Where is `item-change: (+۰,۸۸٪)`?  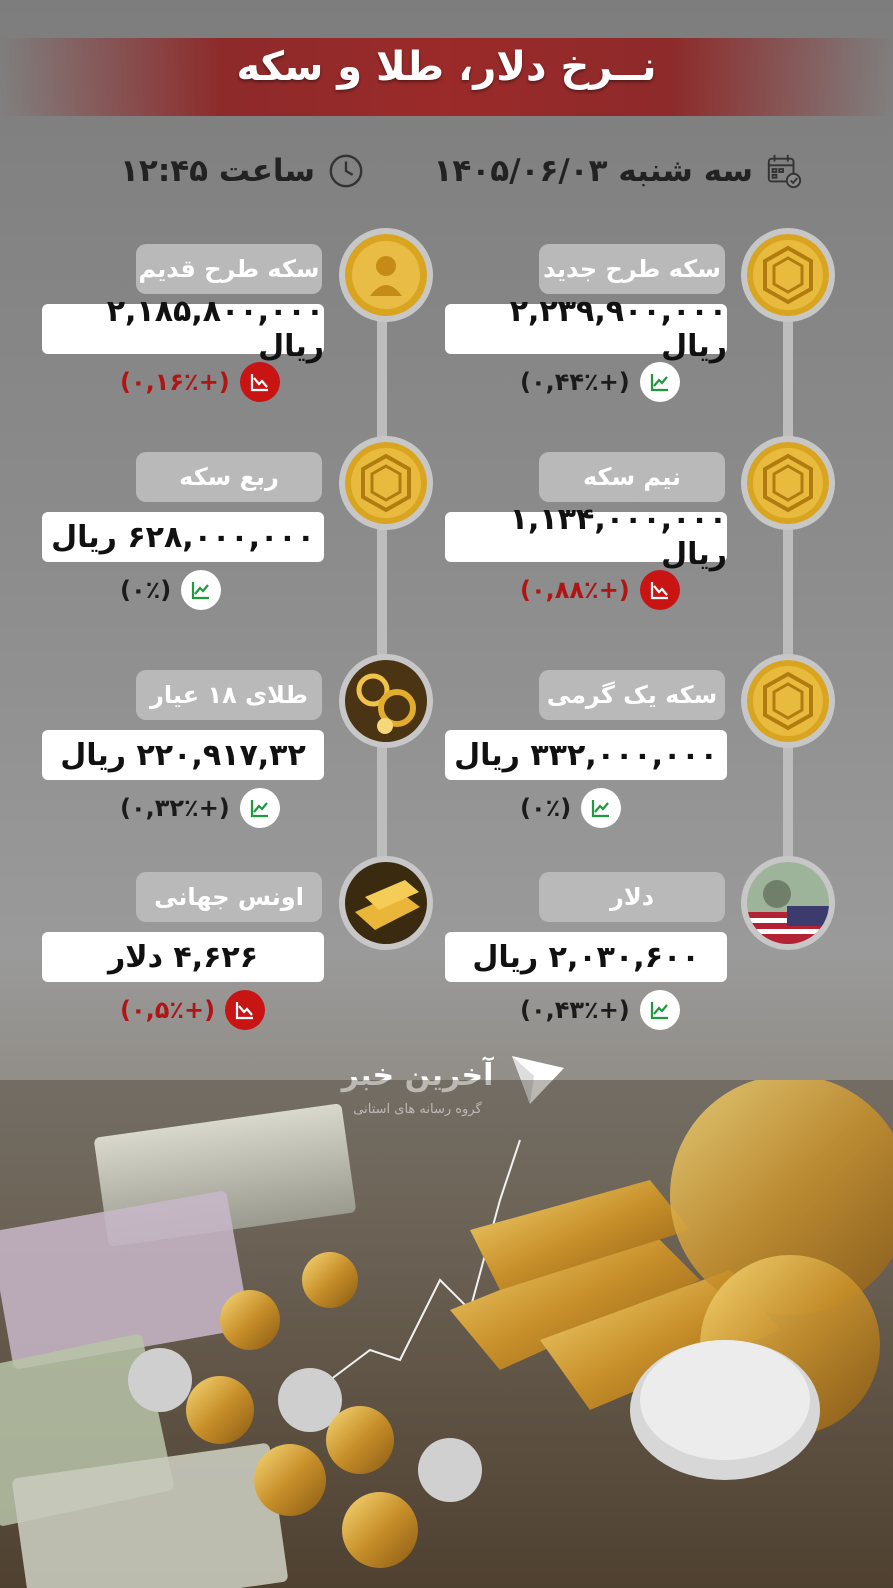
item-change: (+۰,۸۸٪) is located at coordinates (600, 590).